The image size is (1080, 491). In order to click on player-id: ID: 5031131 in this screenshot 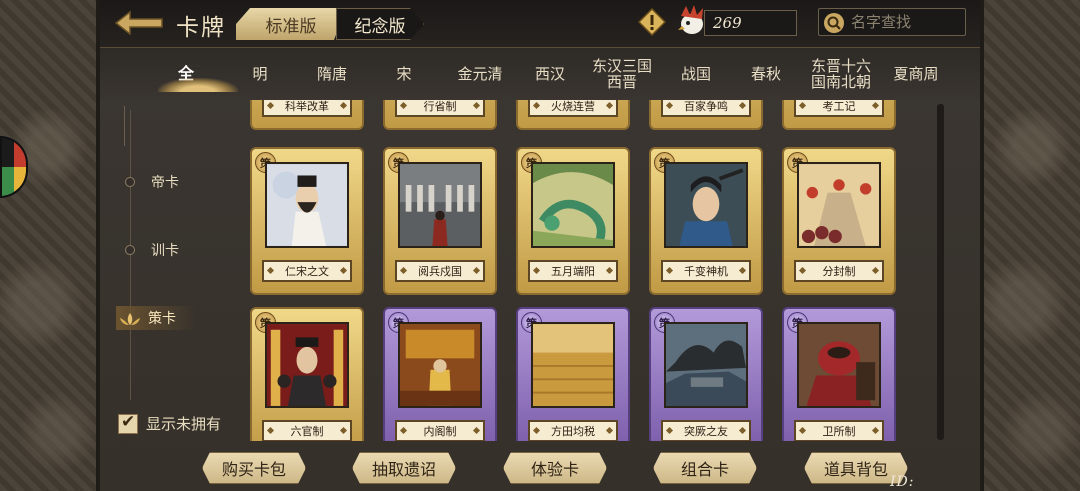, I will do `click(924, 482)`.